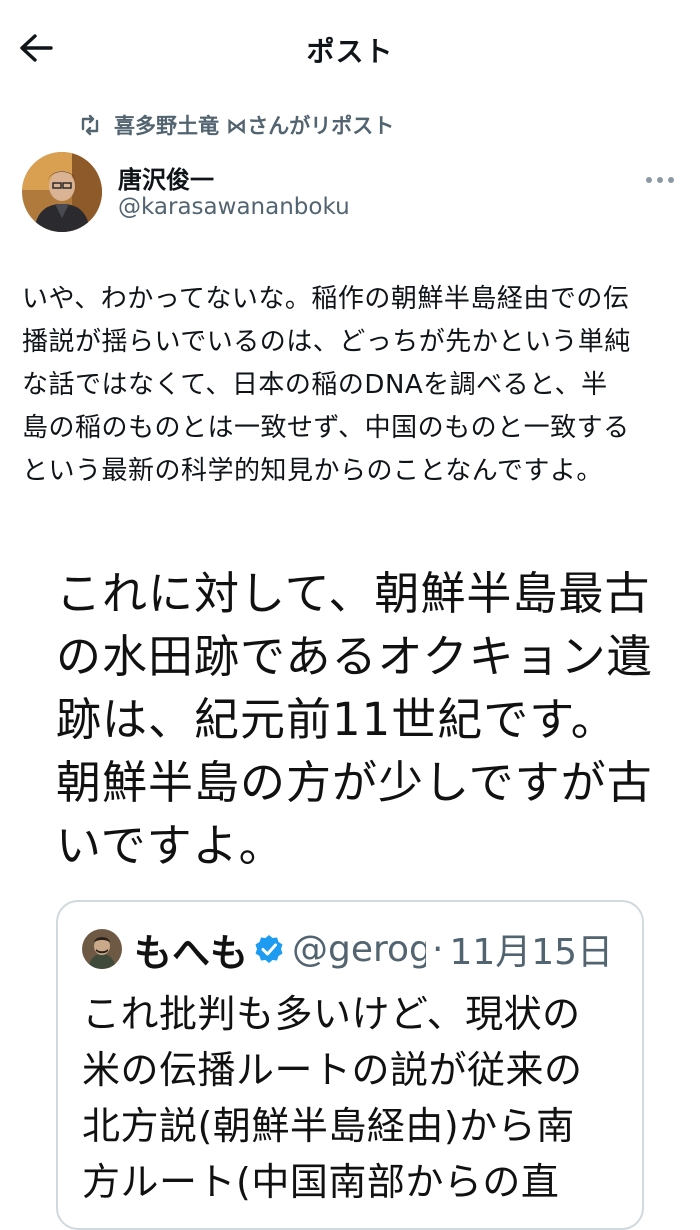 This screenshot has width=700, height=1230. What do you see at coordinates (102, 949) in the screenshot?
I see `quoted-avatar` at bounding box center [102, 949].